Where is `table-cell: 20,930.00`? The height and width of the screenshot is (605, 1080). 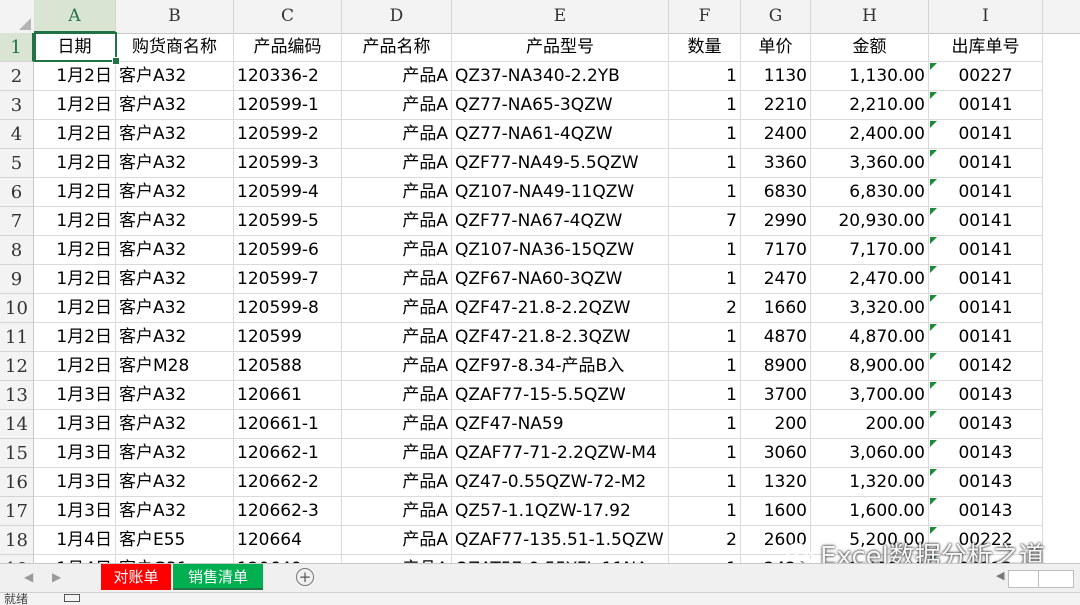 table-cell: 20,930.00 is located at coordinates (870, 221).